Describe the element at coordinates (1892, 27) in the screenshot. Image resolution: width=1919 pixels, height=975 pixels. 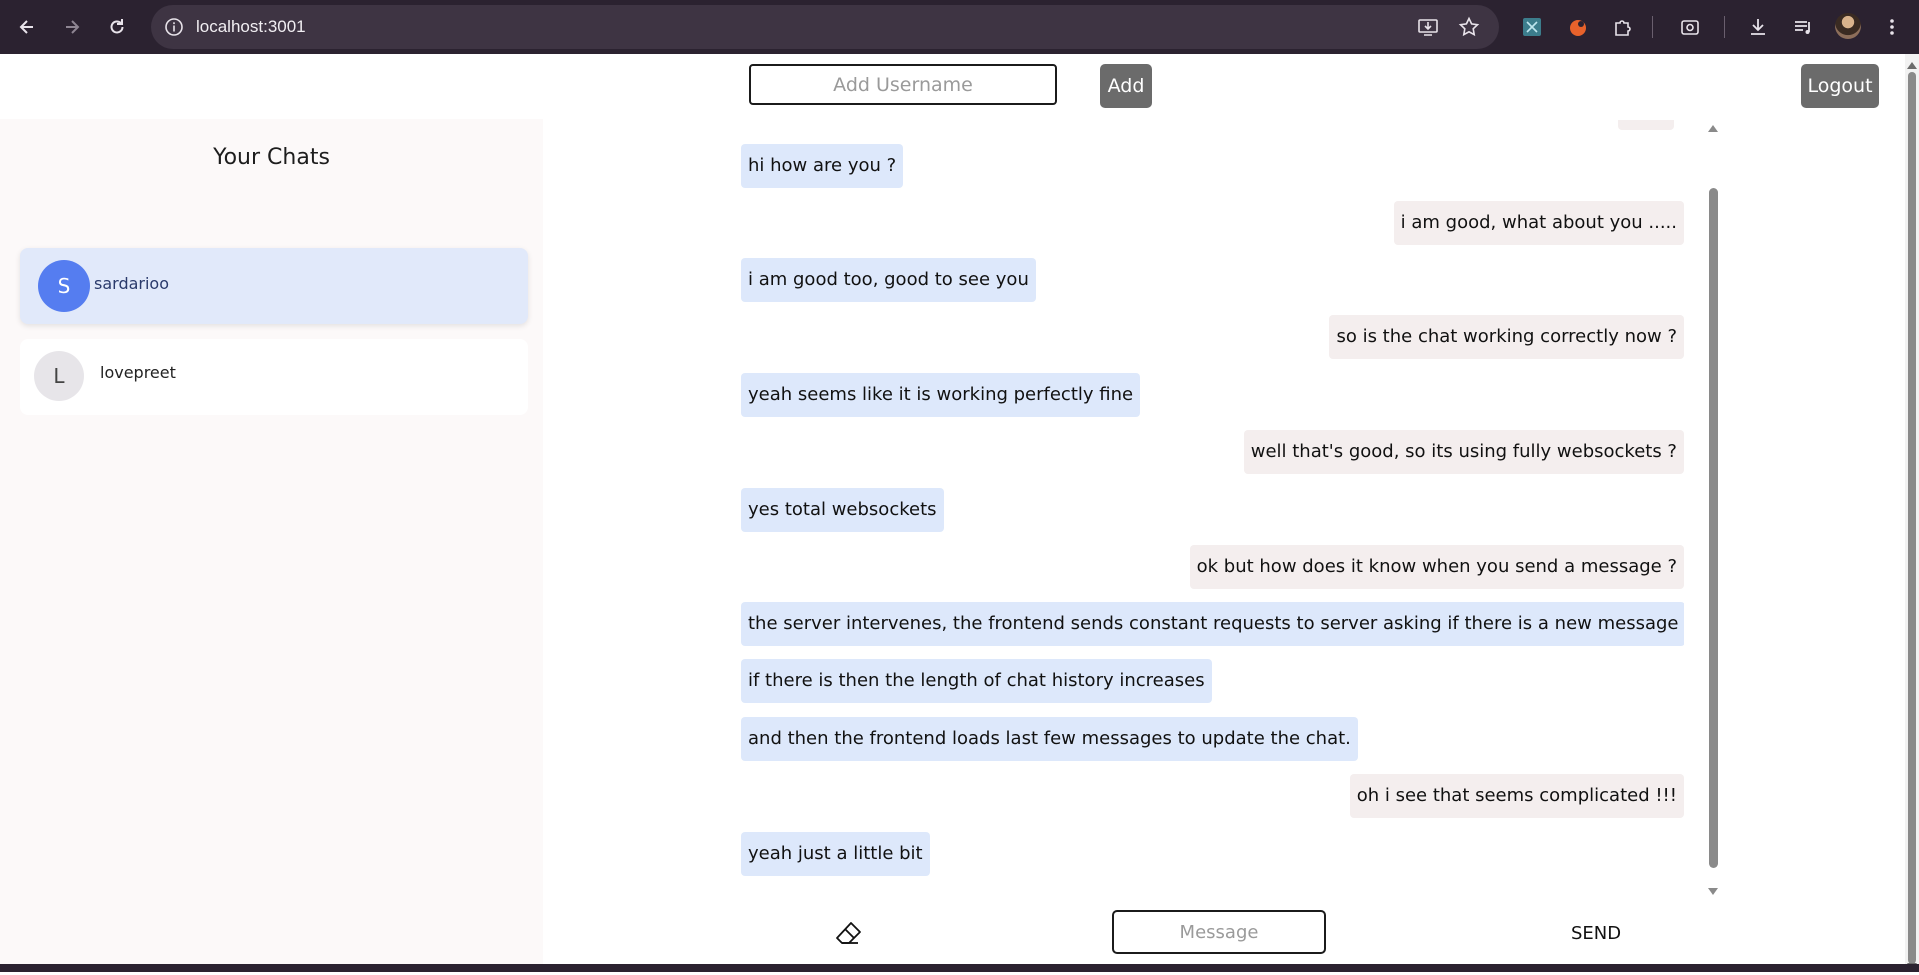
I see `browser-menu-icon` at that location.